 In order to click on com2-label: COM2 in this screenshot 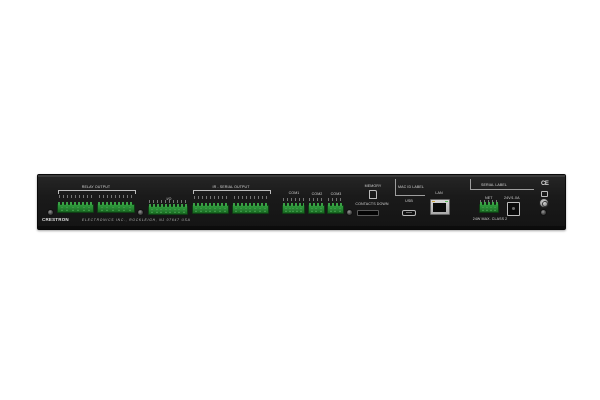, I will do `click(317, 194)`.